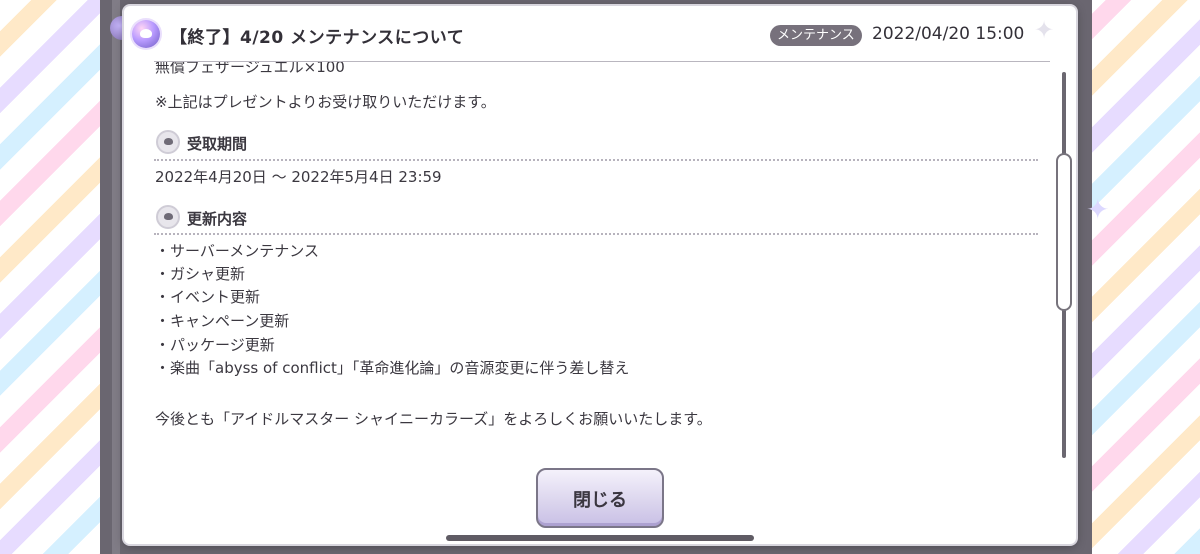 The image size is (1200, 554). I want to click on category-badge: メンテナンス, so click(816, 35).